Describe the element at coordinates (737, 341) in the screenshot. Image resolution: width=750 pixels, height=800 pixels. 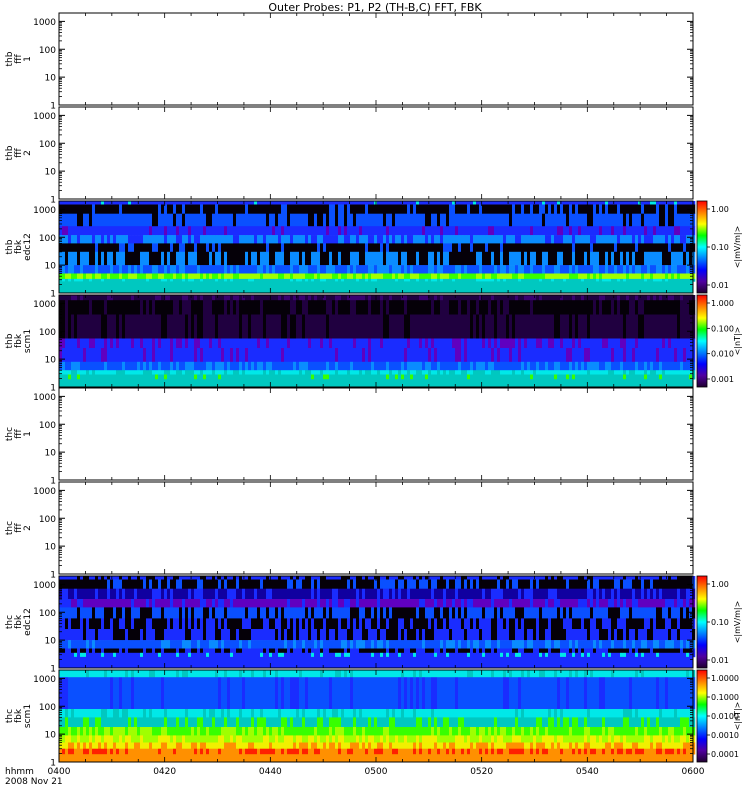
I see `colorbar-unit: <|nT|>` at that location.